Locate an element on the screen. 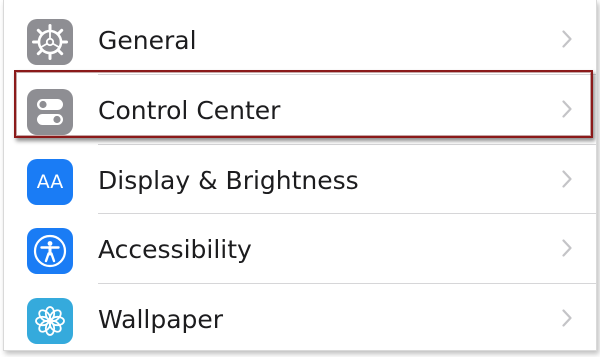  text-size-icon: AA is located at coordinates (50, 182).